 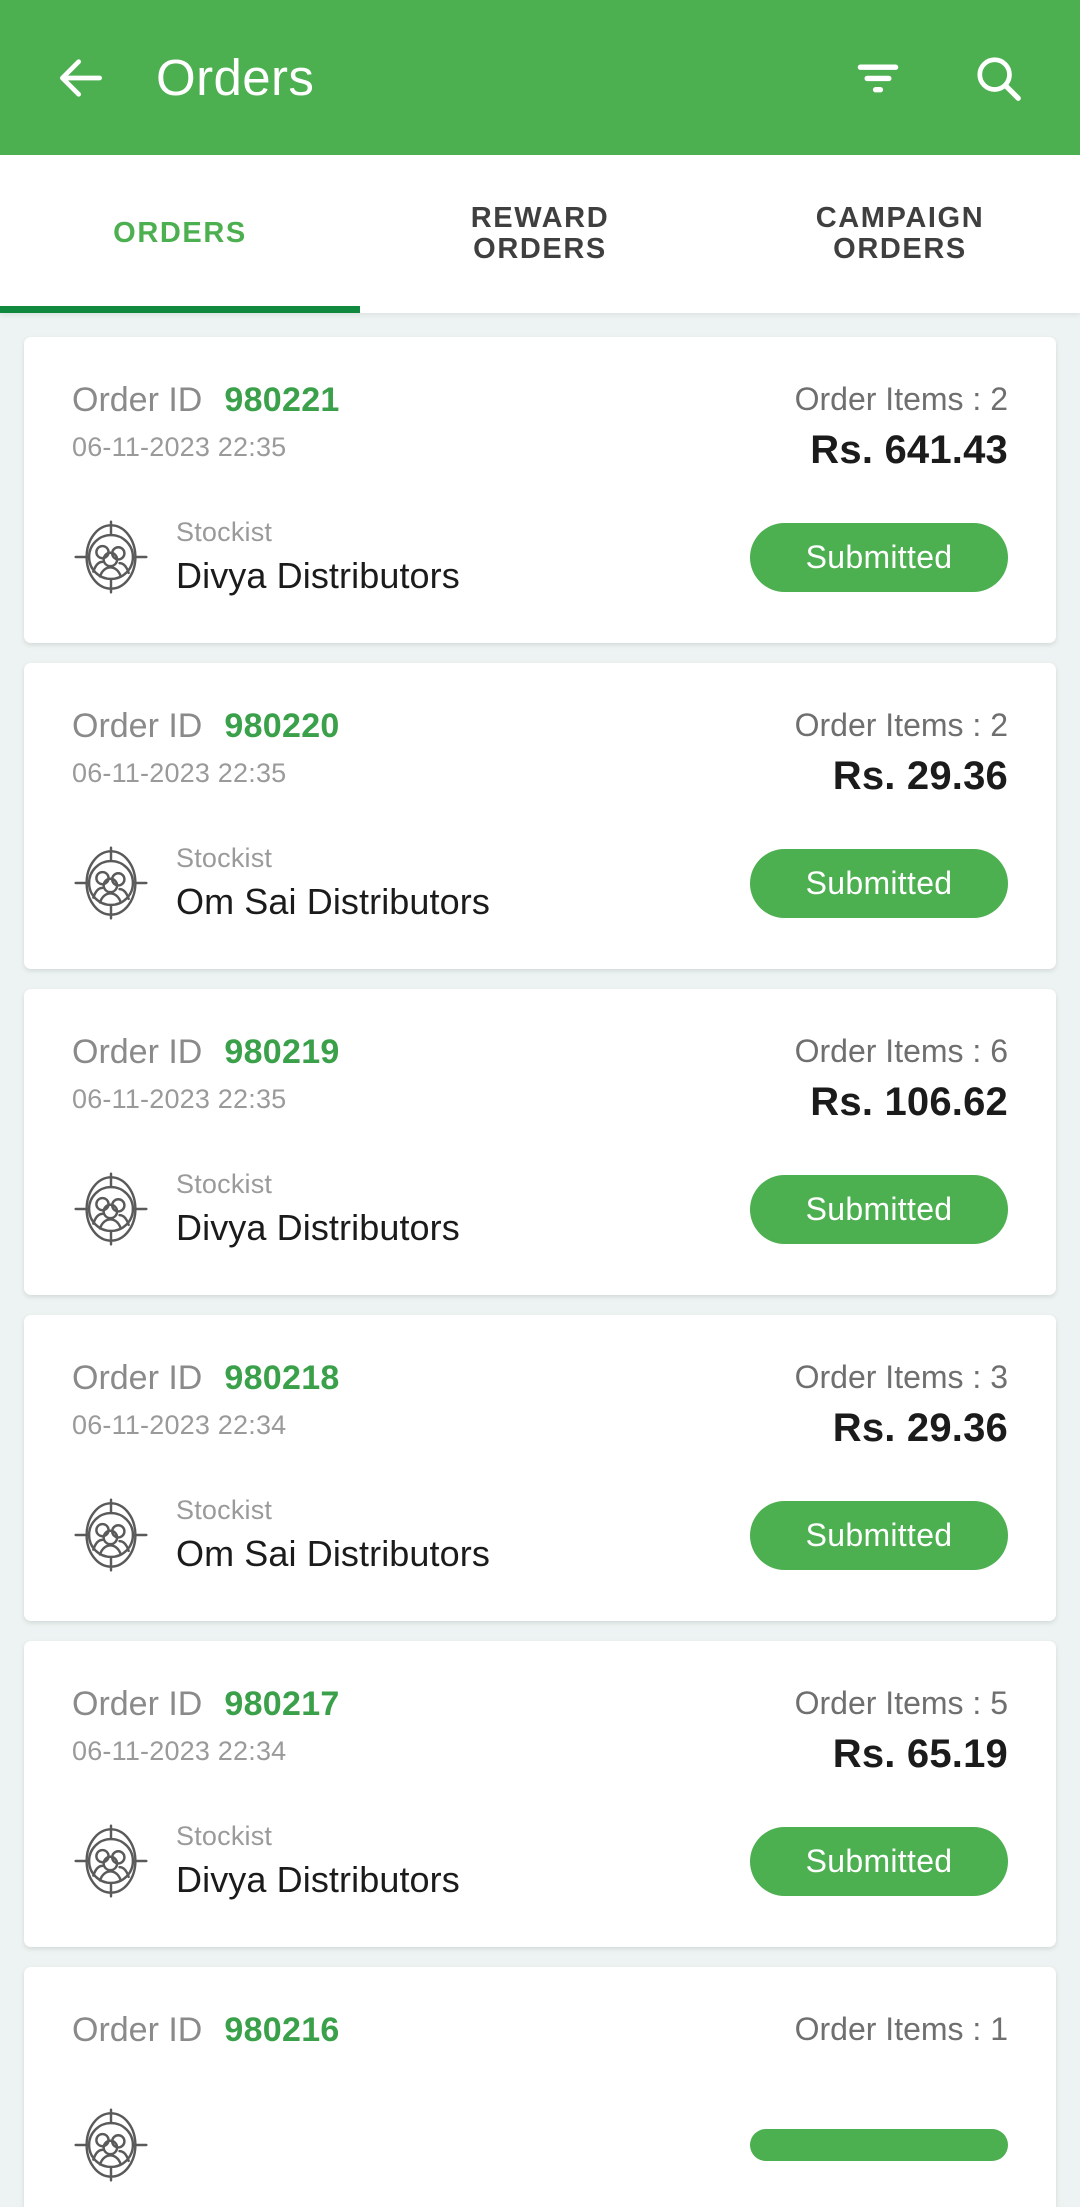 I want to click on stockist-text: Stockist Om Sai Distributors, so click(x=333, y=883).